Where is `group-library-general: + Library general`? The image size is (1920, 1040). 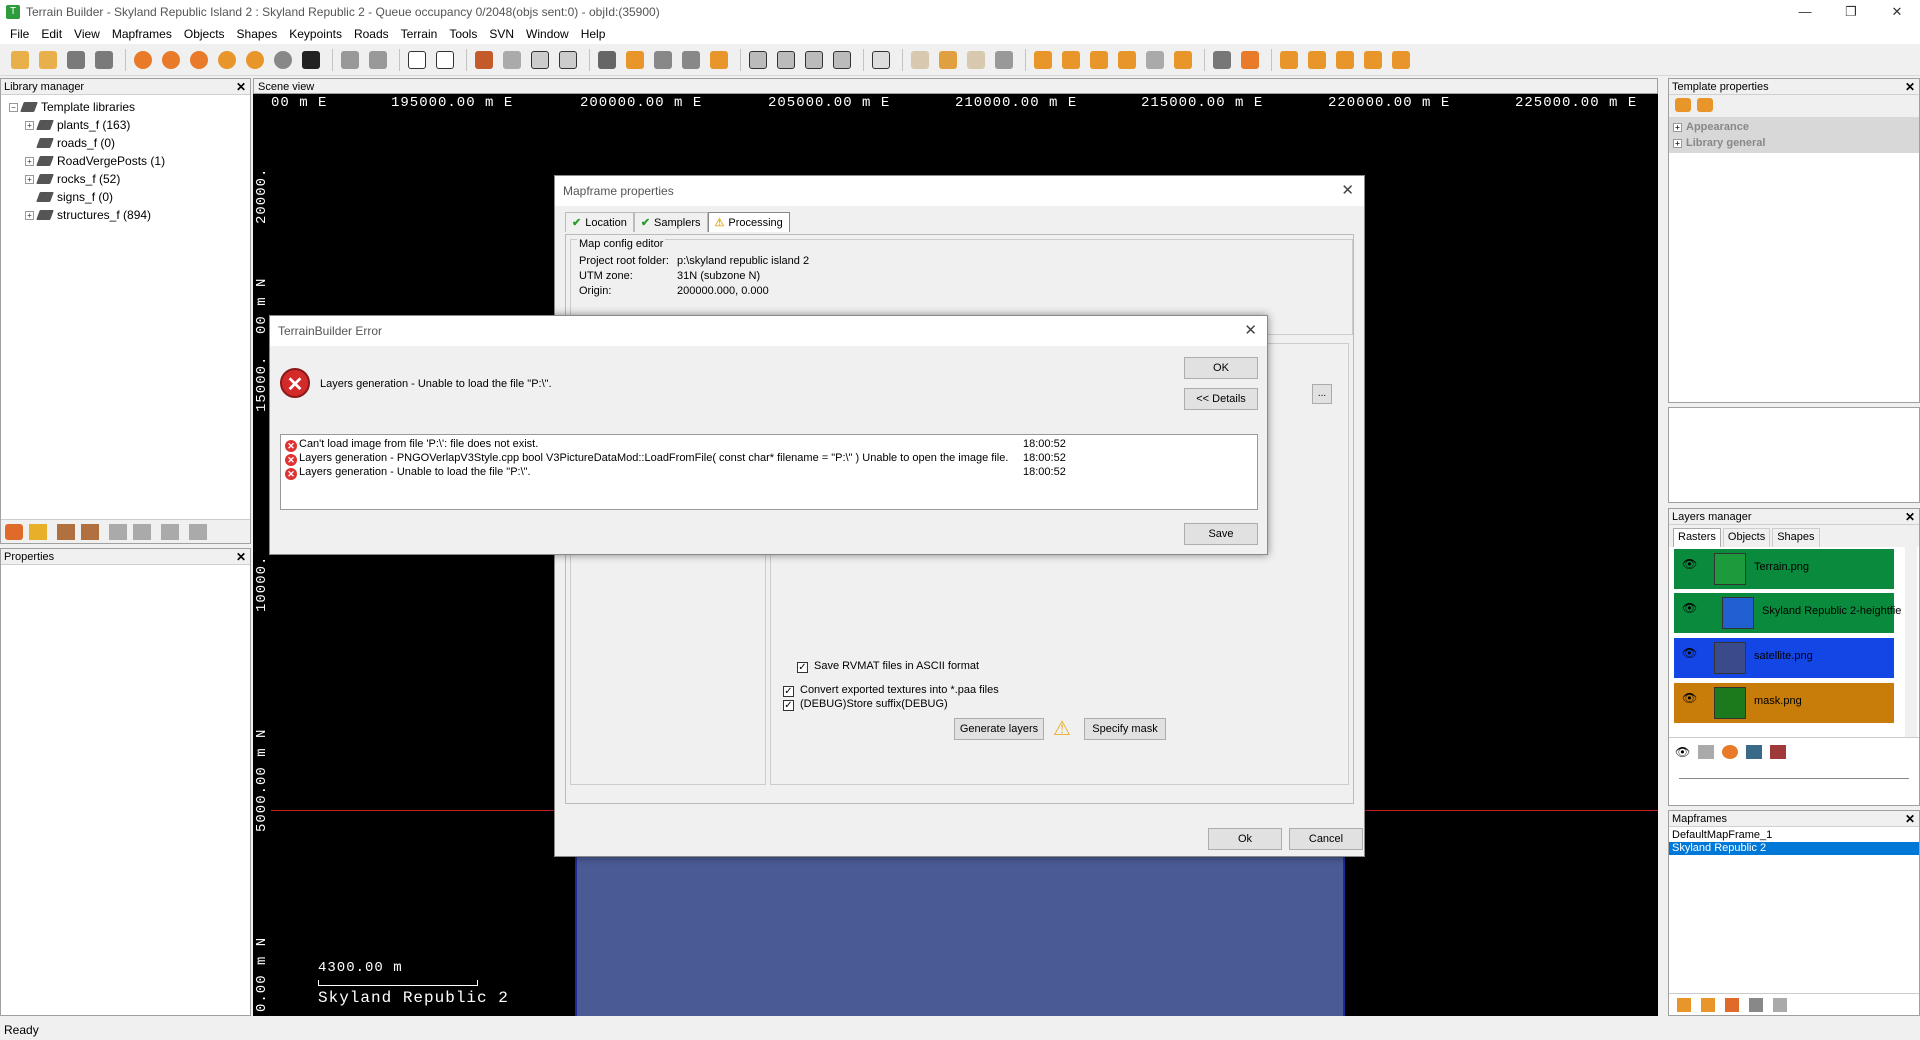 group-library-general: + Library general is located at coordinates (1794, 143).